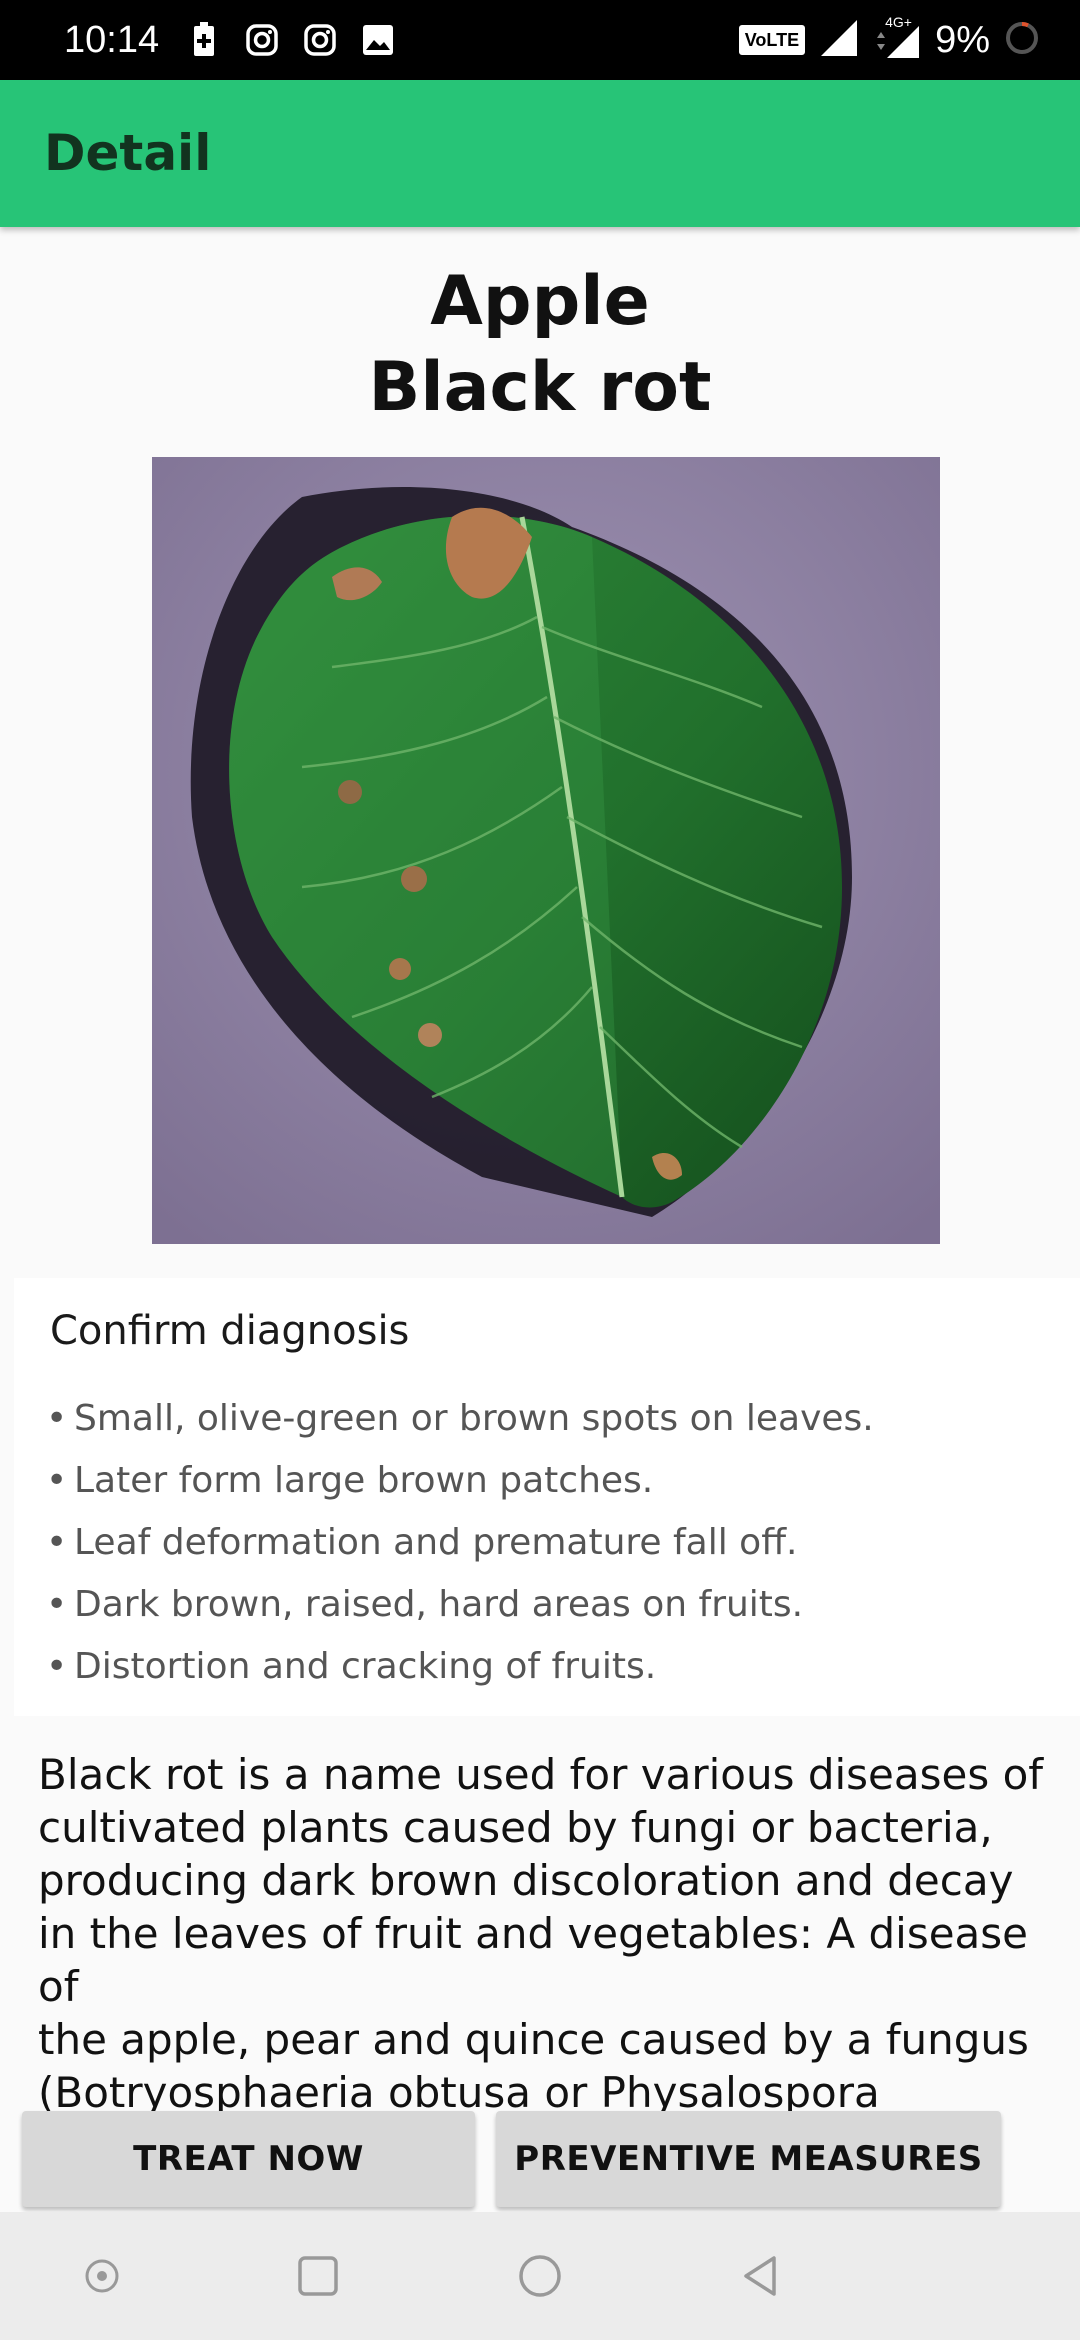 The image size is (1080, 2340). Describe the element at coordinates (1022, 40) in the screenshot. I see `battery-ring-icon` at that location.